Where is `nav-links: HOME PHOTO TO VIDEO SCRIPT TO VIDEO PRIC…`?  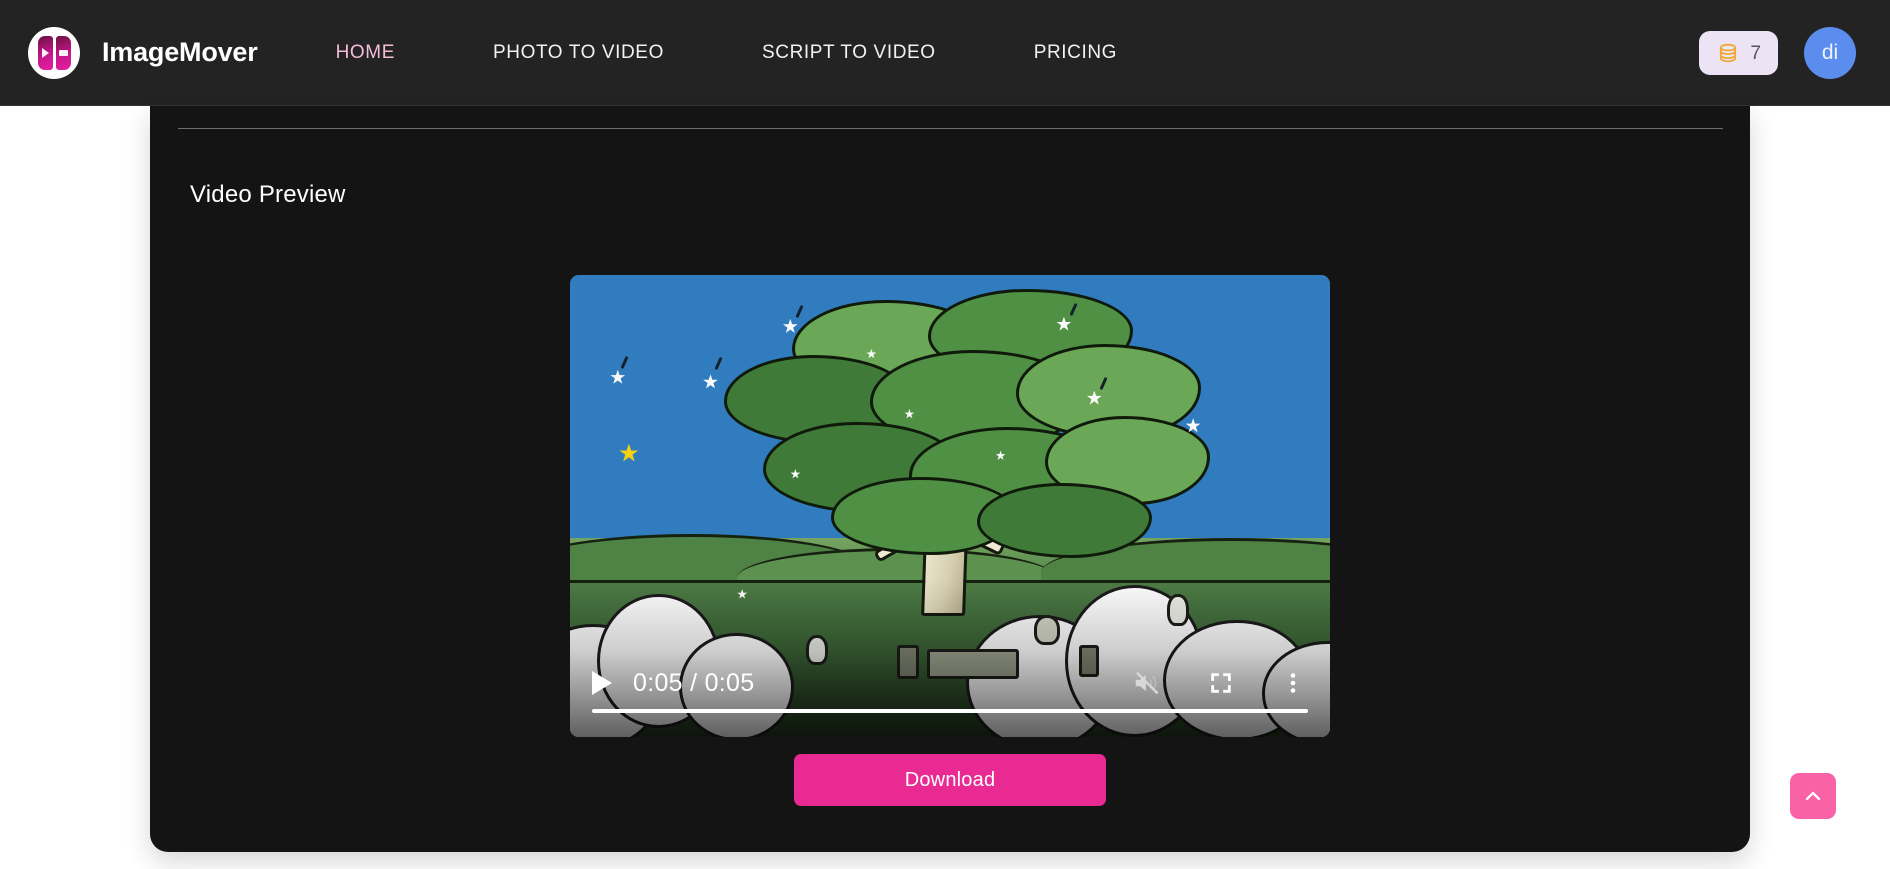
nav-links: HOME PHOTO TO VIDEO SCRIPT TO VIDEO PRIC… is located at coordinates (776, 53).